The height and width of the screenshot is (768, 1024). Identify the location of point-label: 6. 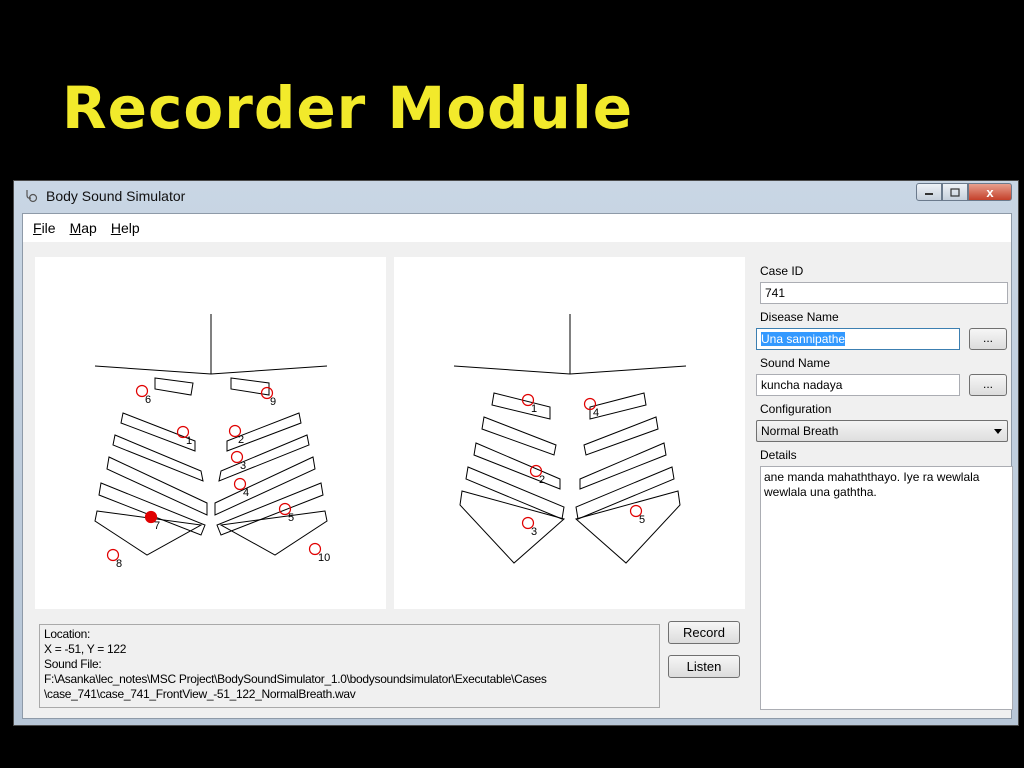
(148, 400).